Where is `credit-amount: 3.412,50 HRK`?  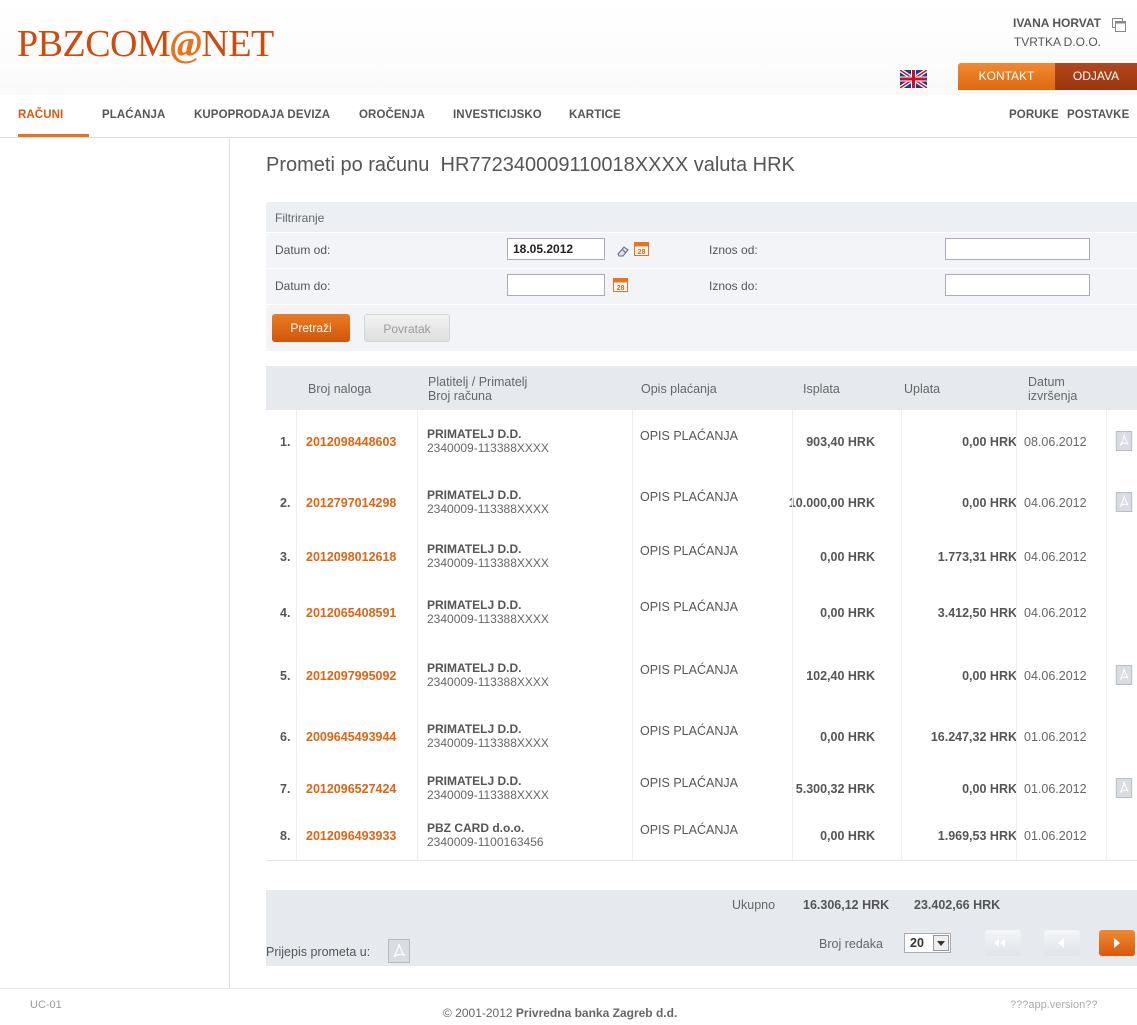
credit-amount: 3.412,50 HRK is located at coordinates (977, 613).